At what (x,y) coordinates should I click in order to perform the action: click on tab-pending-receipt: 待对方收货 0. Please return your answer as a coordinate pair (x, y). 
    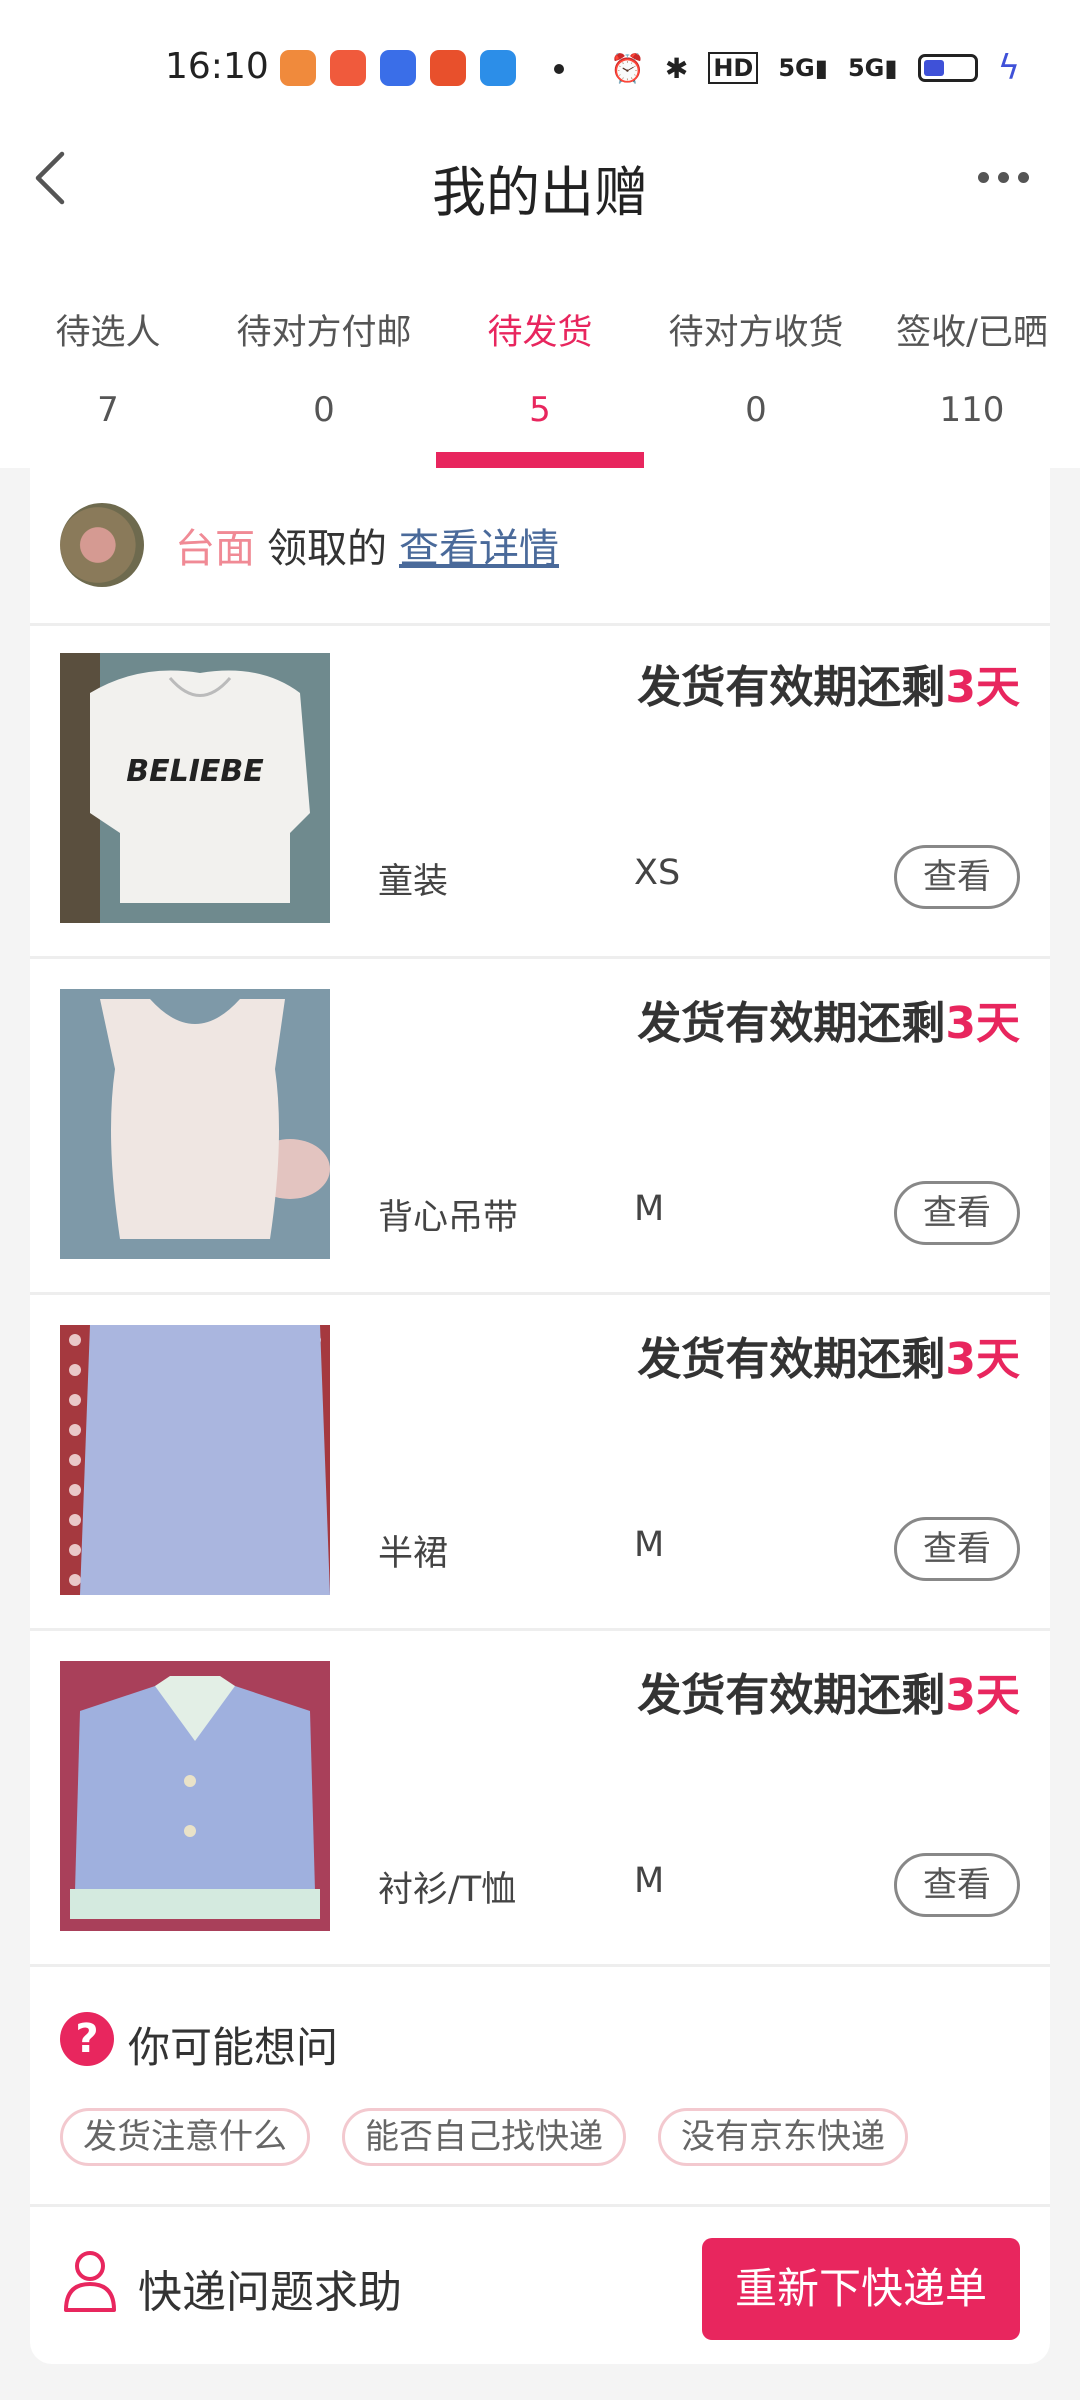
    Looking at the image, I should click on (756, 364).